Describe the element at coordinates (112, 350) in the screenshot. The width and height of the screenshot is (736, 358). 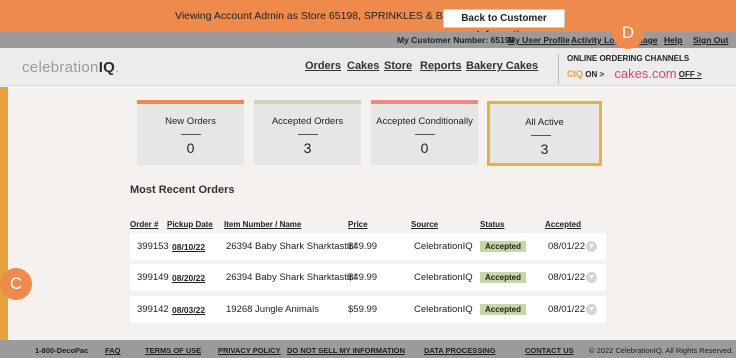
I see `footer-link-faq: FAQ` at that location.